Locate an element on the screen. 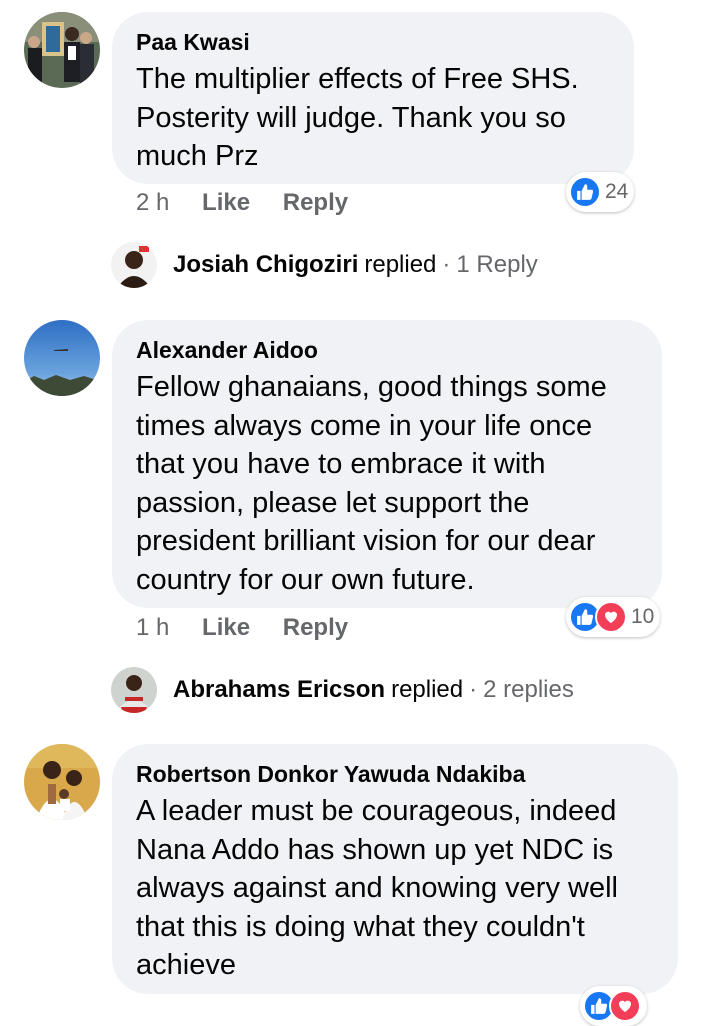  reply-author: Josiah Chigoziri is located at coordinates (266, 264).